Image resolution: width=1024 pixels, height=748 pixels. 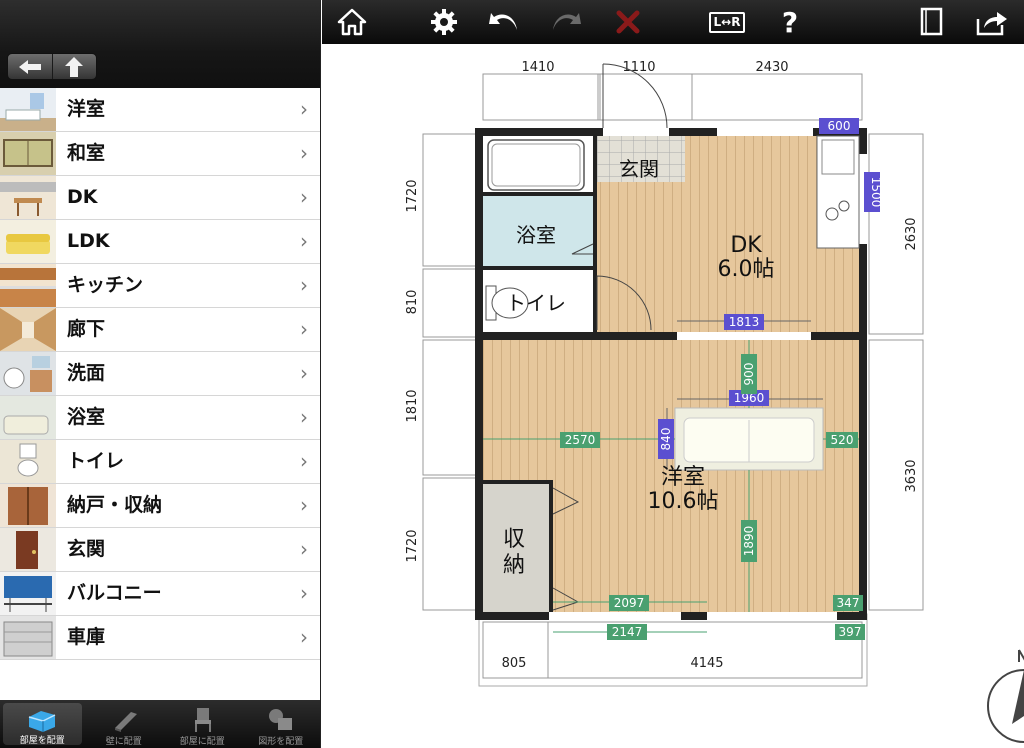 I want to click on room-box-icon, so click(x=42, y=720).